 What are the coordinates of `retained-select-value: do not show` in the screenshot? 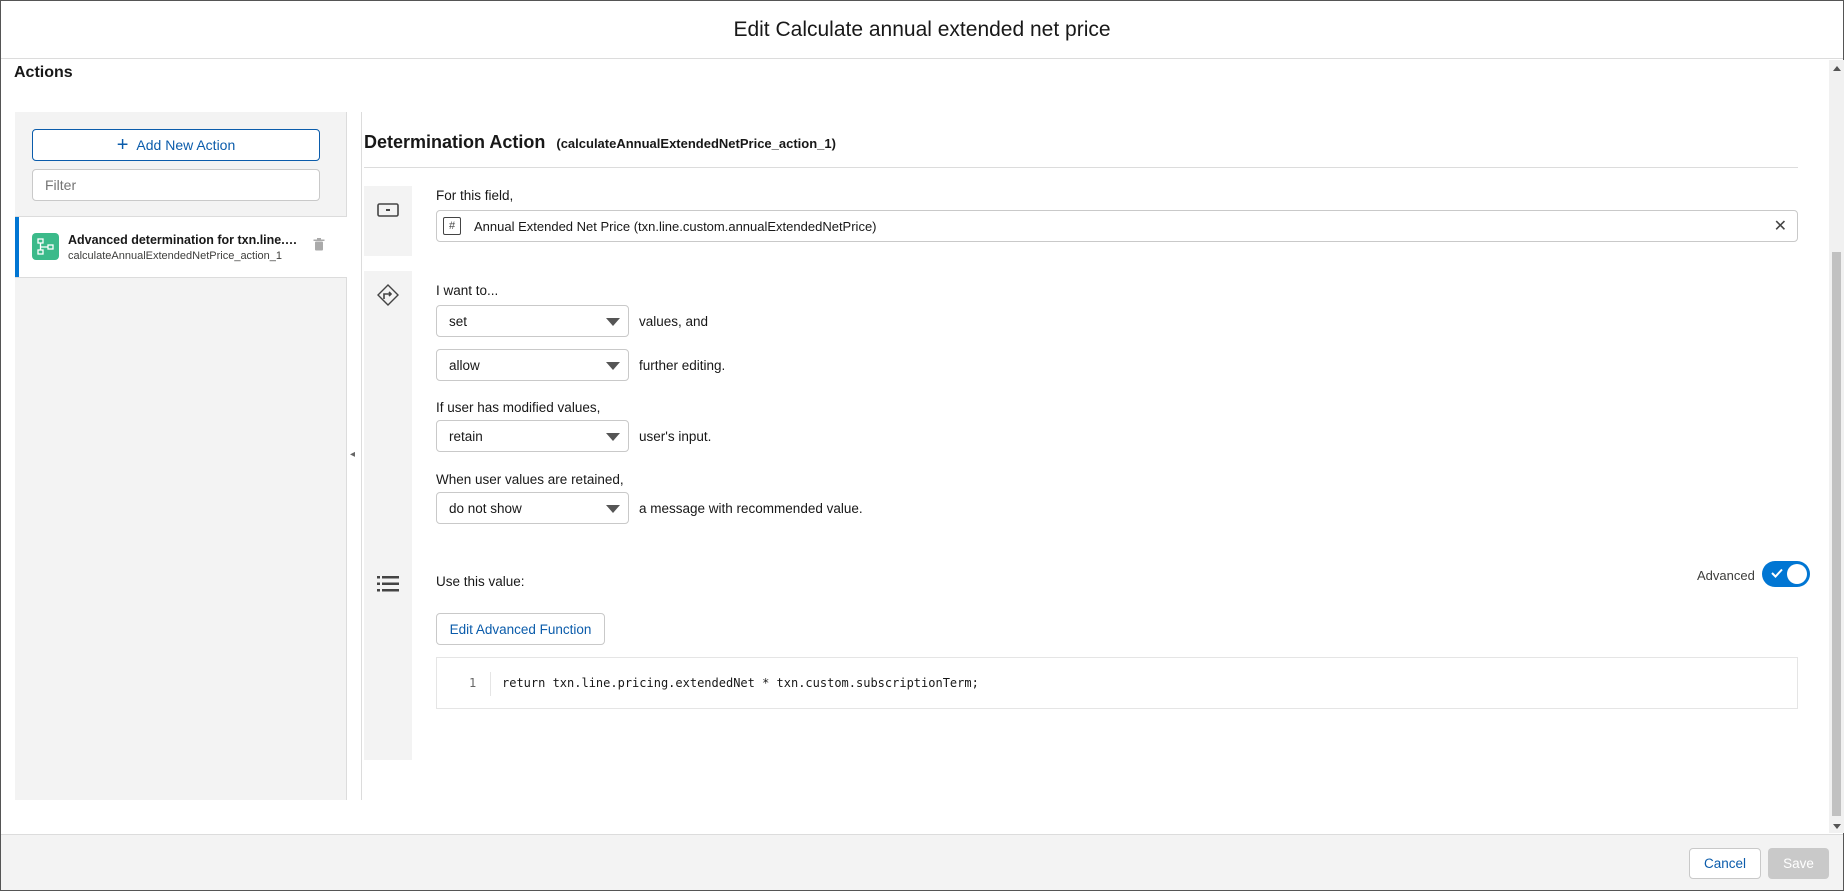 It's located at (485, 508).